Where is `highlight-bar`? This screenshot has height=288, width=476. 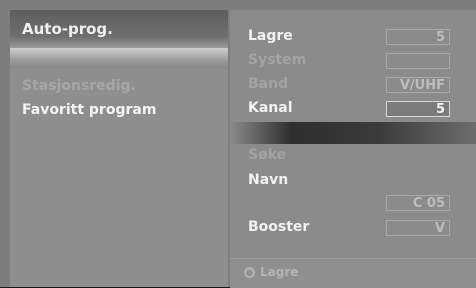
highlight-bar is located at coordinates (353, 133).